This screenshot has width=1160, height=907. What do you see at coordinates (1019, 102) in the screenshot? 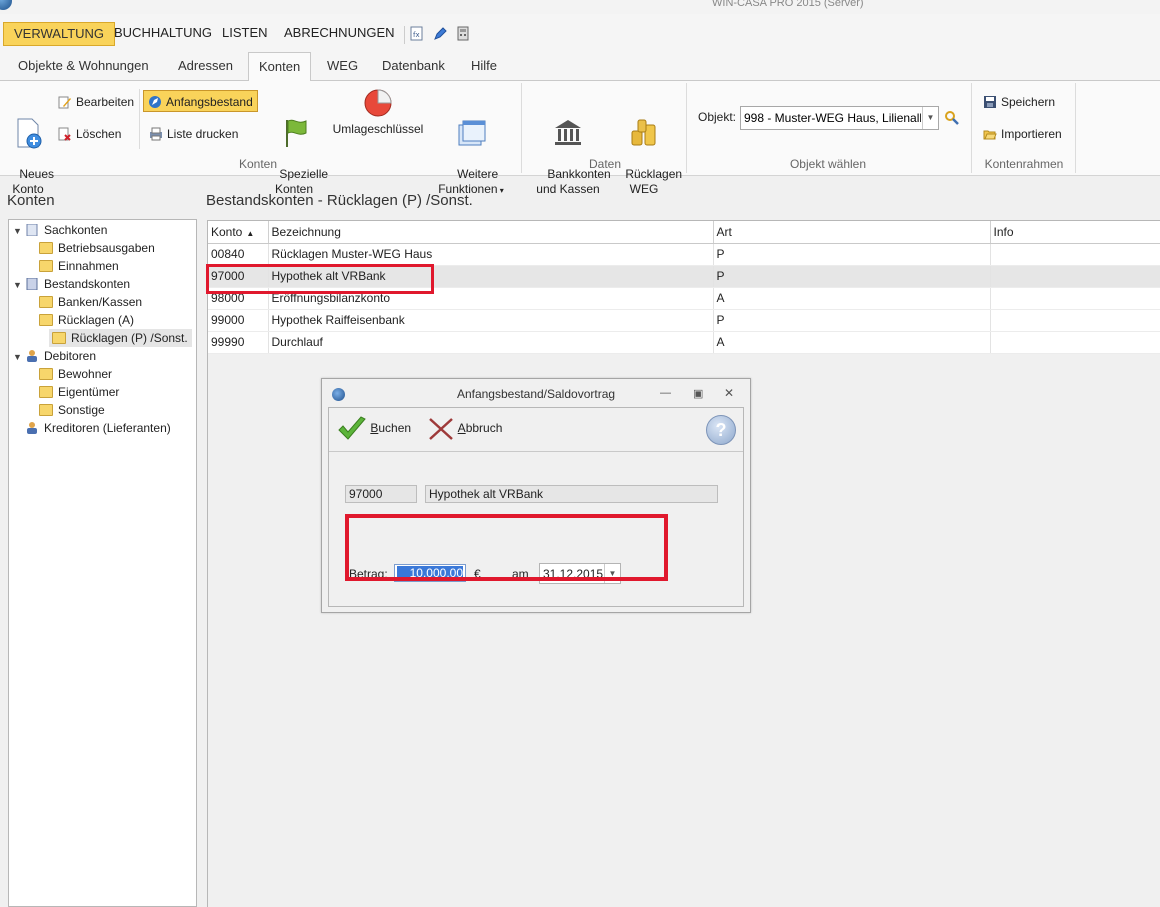
I see `save-button: Speichern` at bounding box center [1019, 102].